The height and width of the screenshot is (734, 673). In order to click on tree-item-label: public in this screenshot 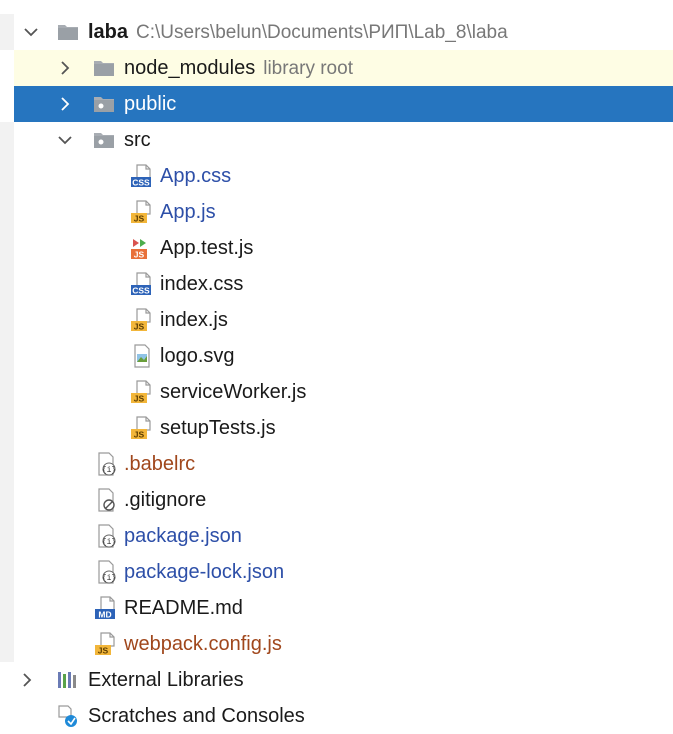, I will do `click(150, 104)`.